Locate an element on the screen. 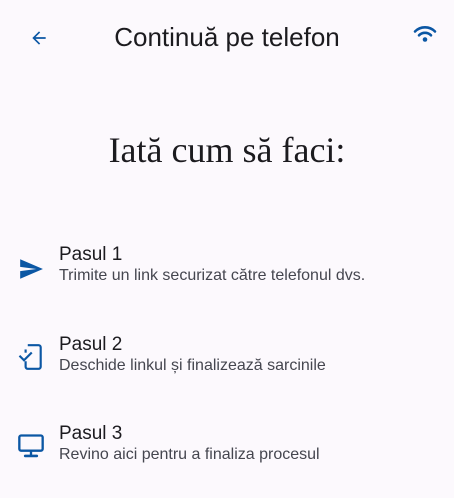 Image resolution: width=454 pixels, height=498 pixels. wifi-icon is located at coordinates (425, 34).